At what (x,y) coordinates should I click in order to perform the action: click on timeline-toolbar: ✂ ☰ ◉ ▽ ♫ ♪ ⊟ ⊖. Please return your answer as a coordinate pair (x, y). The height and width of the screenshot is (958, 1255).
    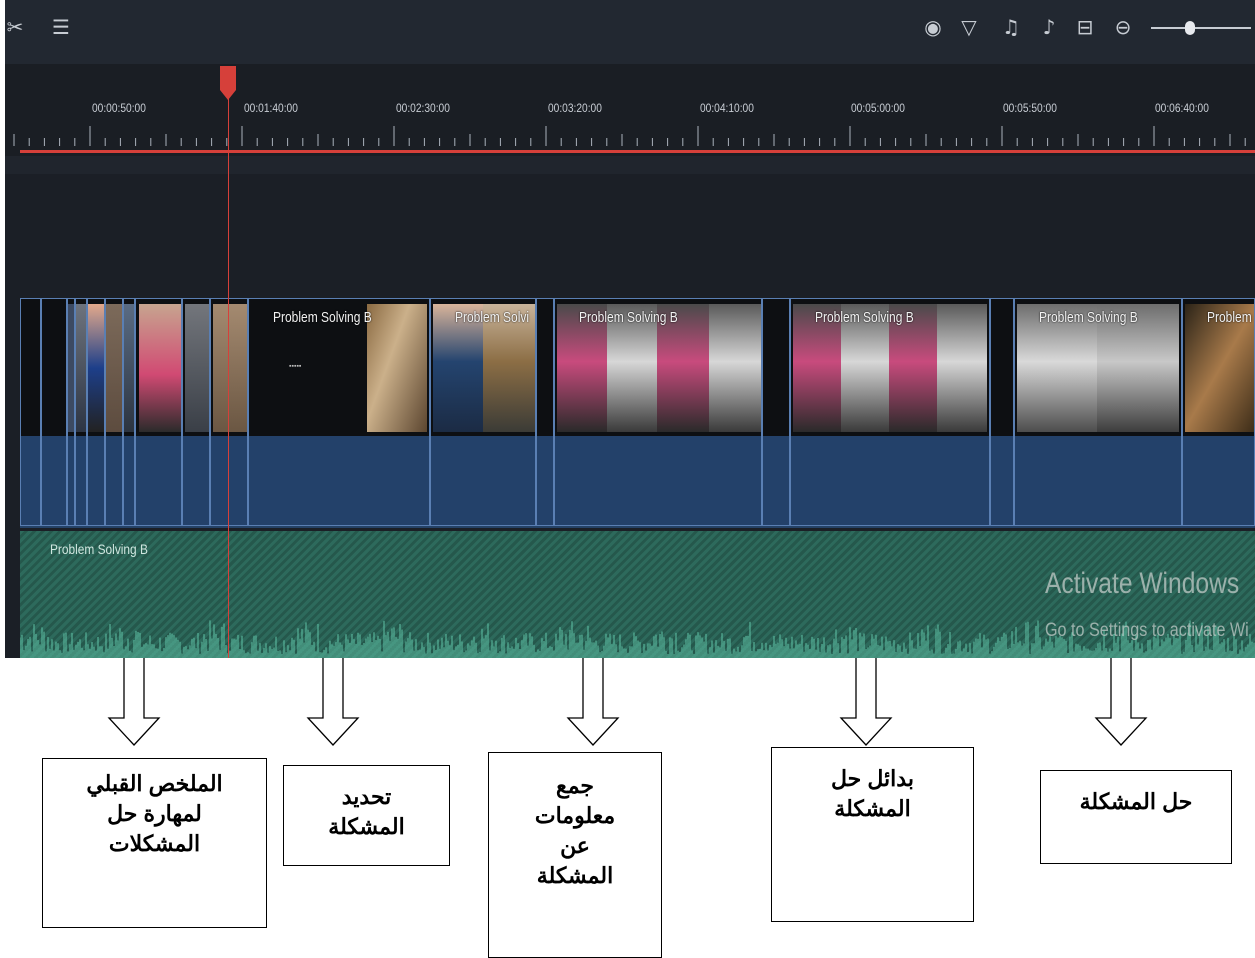
    Looking at the image, I should click on (630, 32).